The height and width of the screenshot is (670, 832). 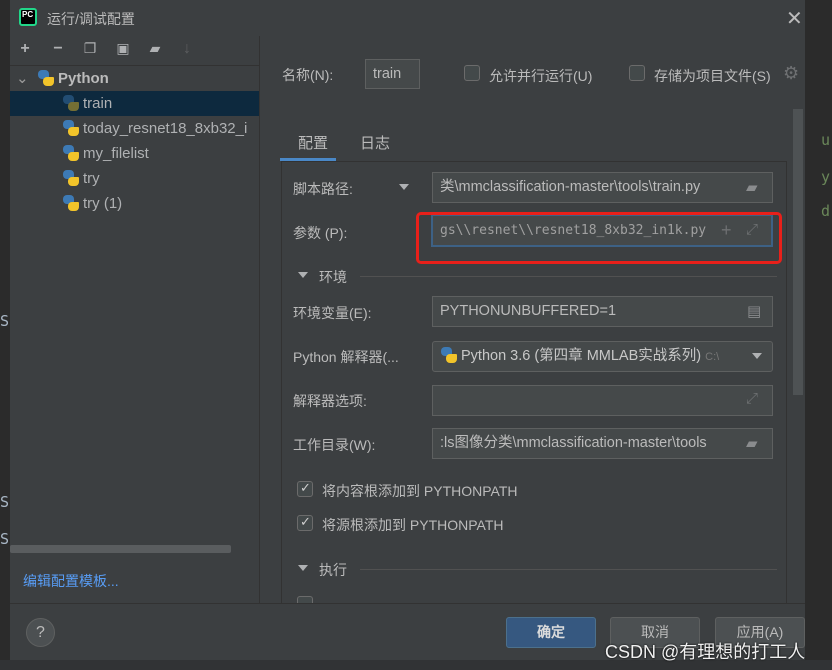 What do you see at coordinates (599, 238) in the screenshot?
I see `highlight-box` at bounding box center [599, 238].